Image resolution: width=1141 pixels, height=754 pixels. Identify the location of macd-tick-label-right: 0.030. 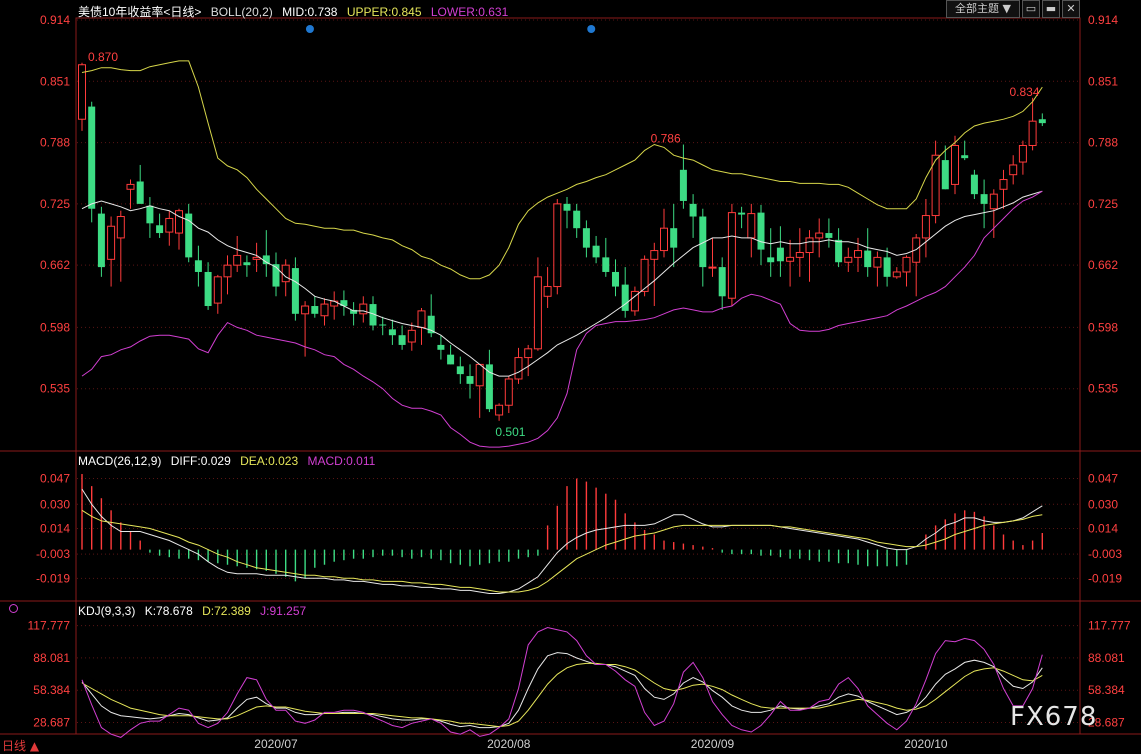
(1103, 504).